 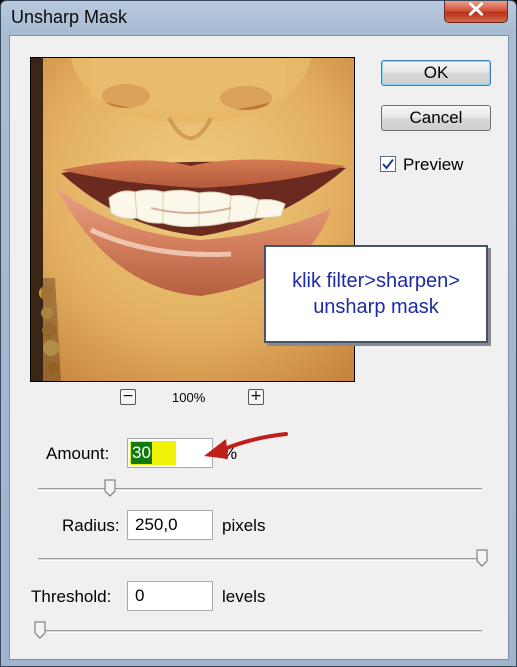 What do you see at coordinates (170, 525) in the screenshot?
I see `radius-input: 250,0` at bounding box center [170, 525].